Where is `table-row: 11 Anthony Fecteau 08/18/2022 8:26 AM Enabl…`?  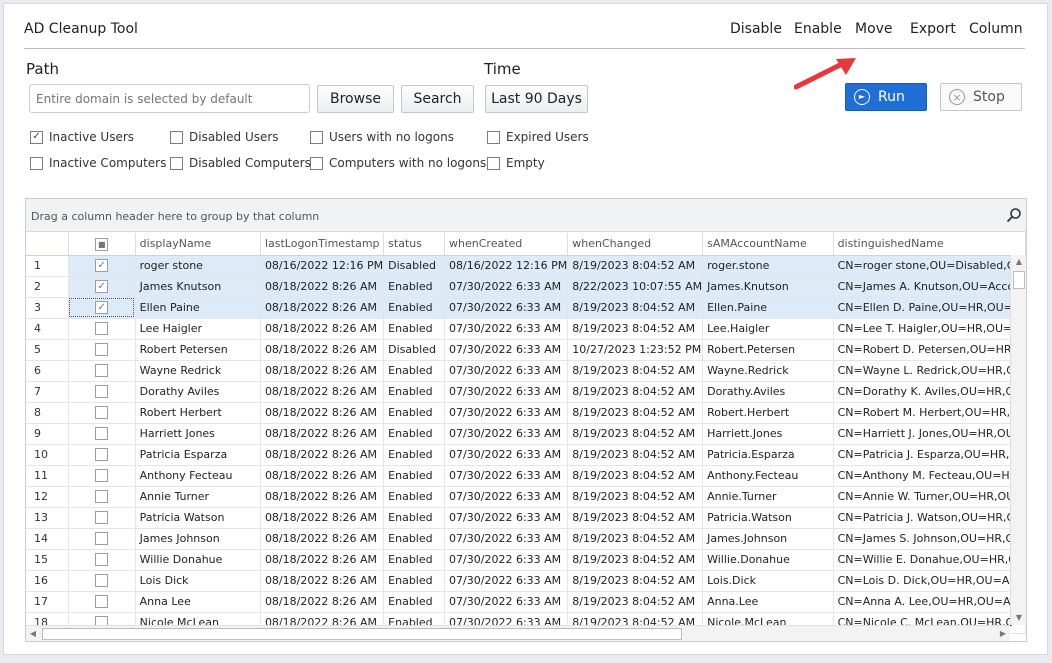 table-row: 11 Anthony Fecteau 08/18/2022 8:26 AM Enabl… is located at coordinates (526, 476).